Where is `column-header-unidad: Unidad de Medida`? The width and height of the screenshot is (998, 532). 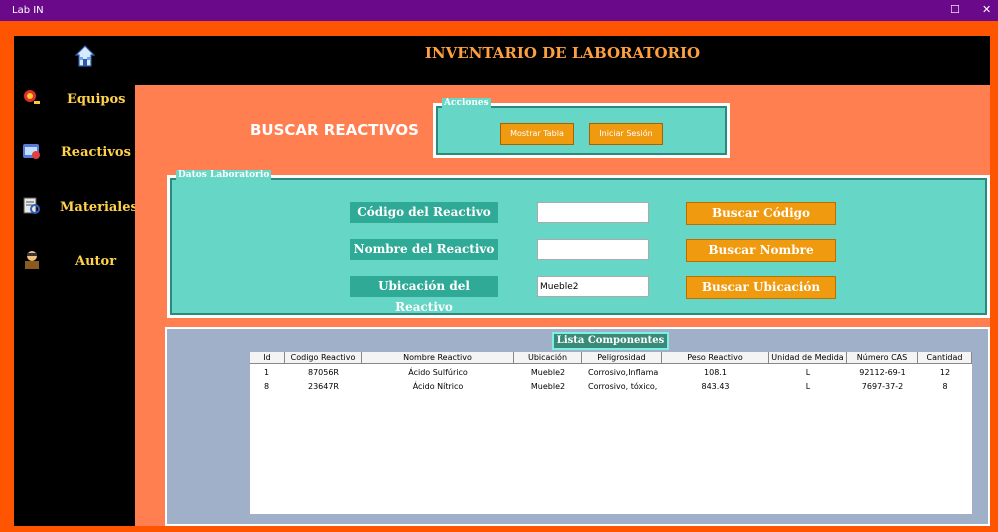 column-header-unidad: Unidad de Medida is located at coordinates (808, 358).